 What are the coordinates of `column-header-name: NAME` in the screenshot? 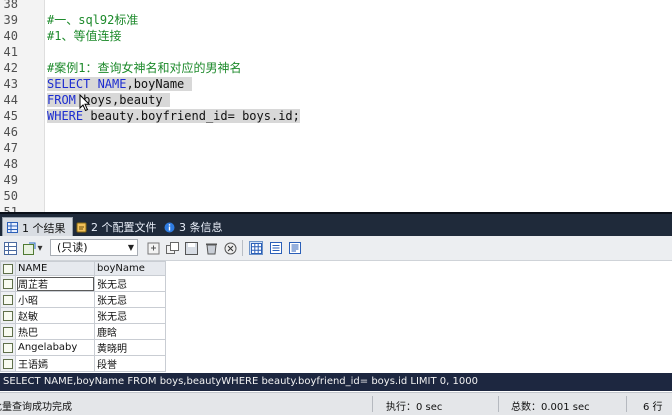 It's located at (55, 268).